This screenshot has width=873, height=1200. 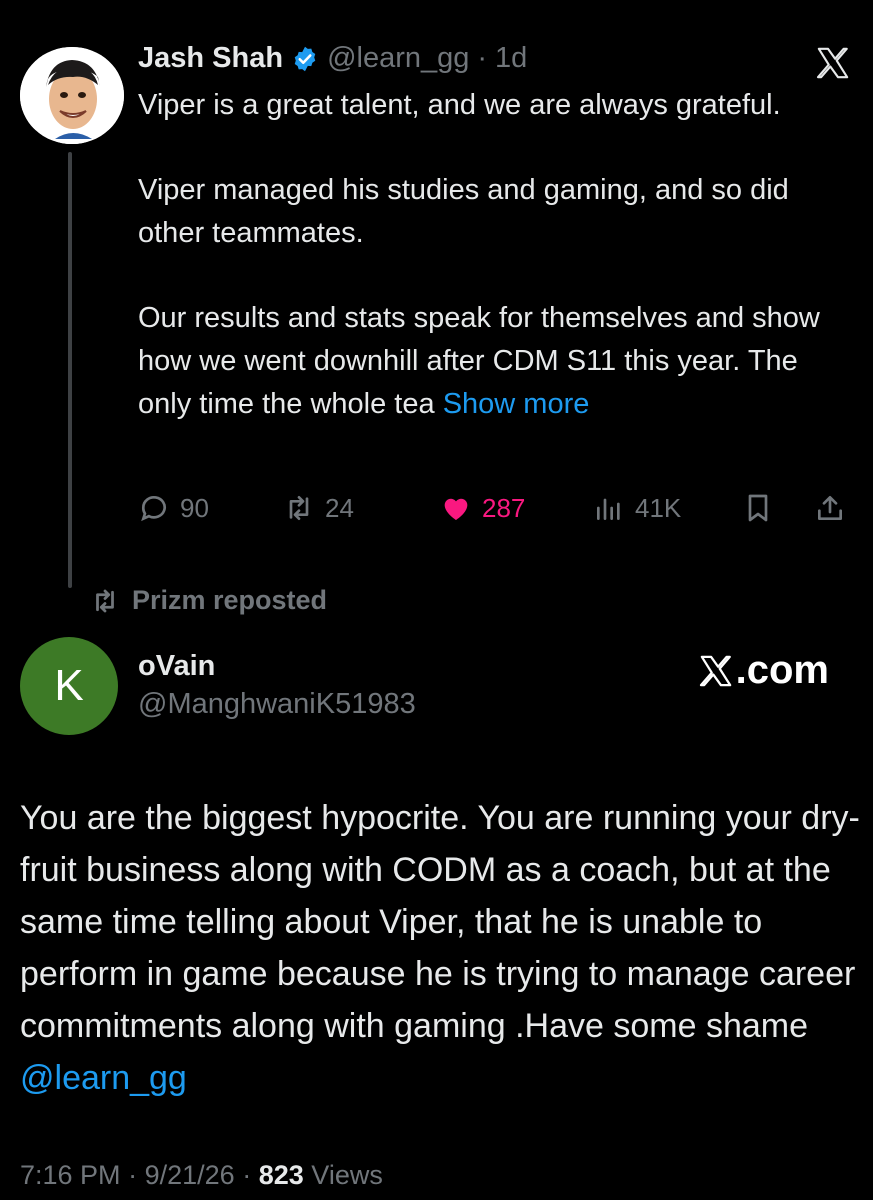 I want to click on repost-text: Prizm reposted, so click(x=230, y=600).